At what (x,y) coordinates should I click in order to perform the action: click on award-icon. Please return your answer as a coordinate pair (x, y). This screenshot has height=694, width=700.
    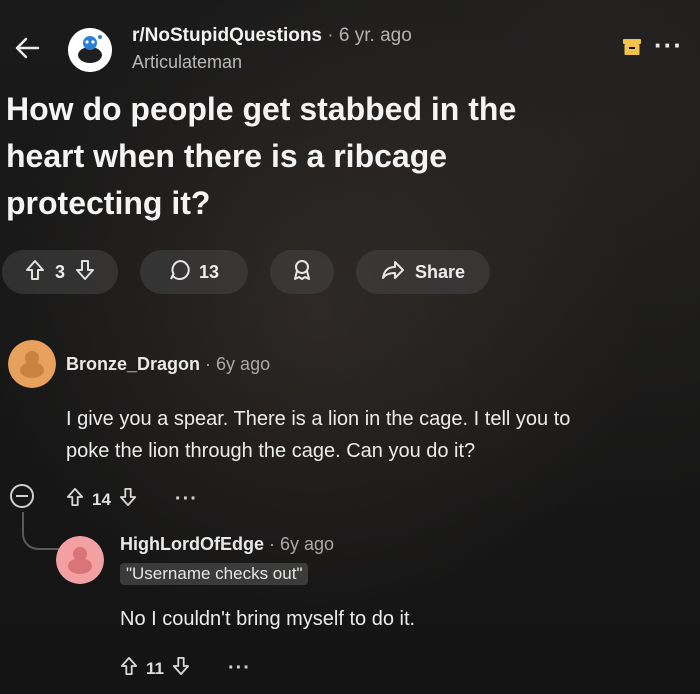
    Looking at the image, I should click on (302, 272).